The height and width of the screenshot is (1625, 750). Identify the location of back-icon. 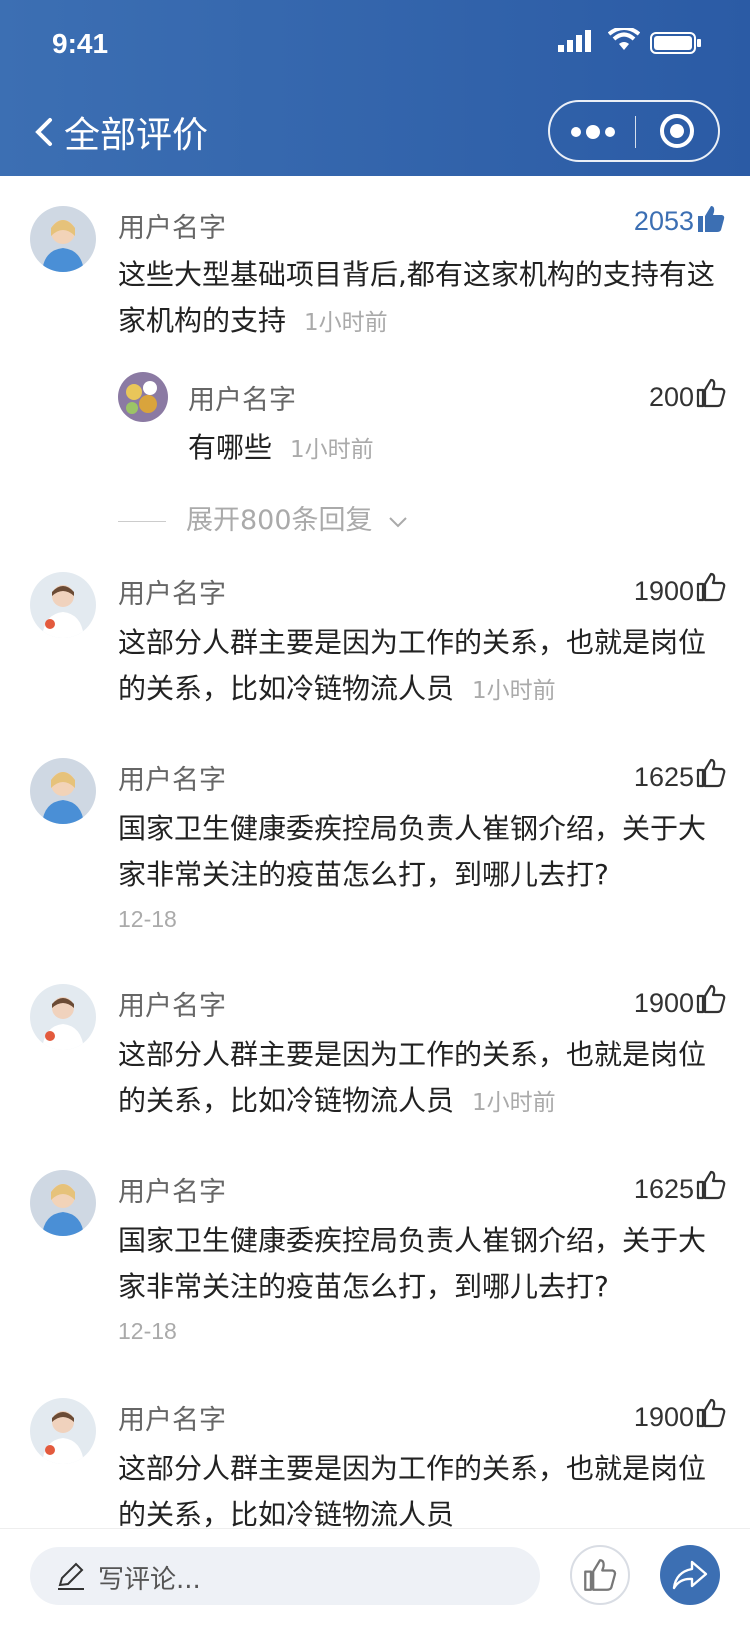
(46, 132).